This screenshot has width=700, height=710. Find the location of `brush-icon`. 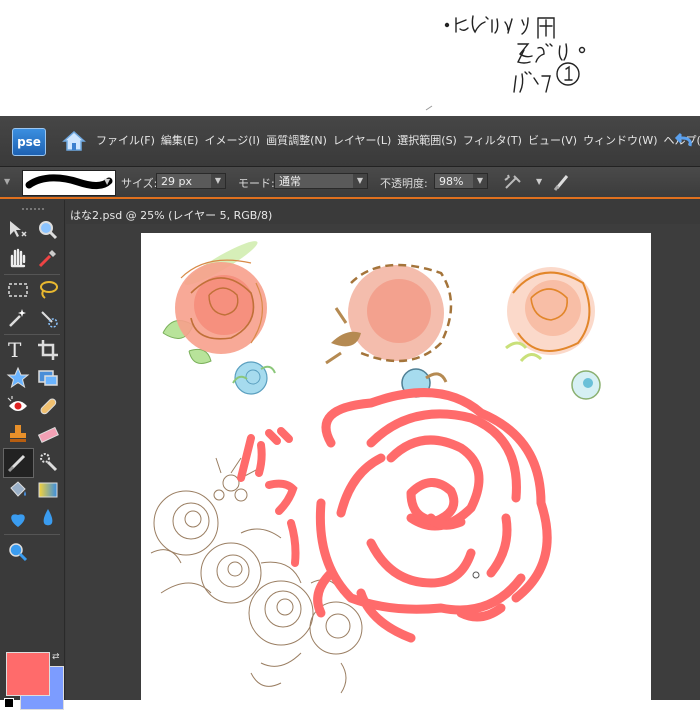

brush-icon is located at coordinates (563, 182).